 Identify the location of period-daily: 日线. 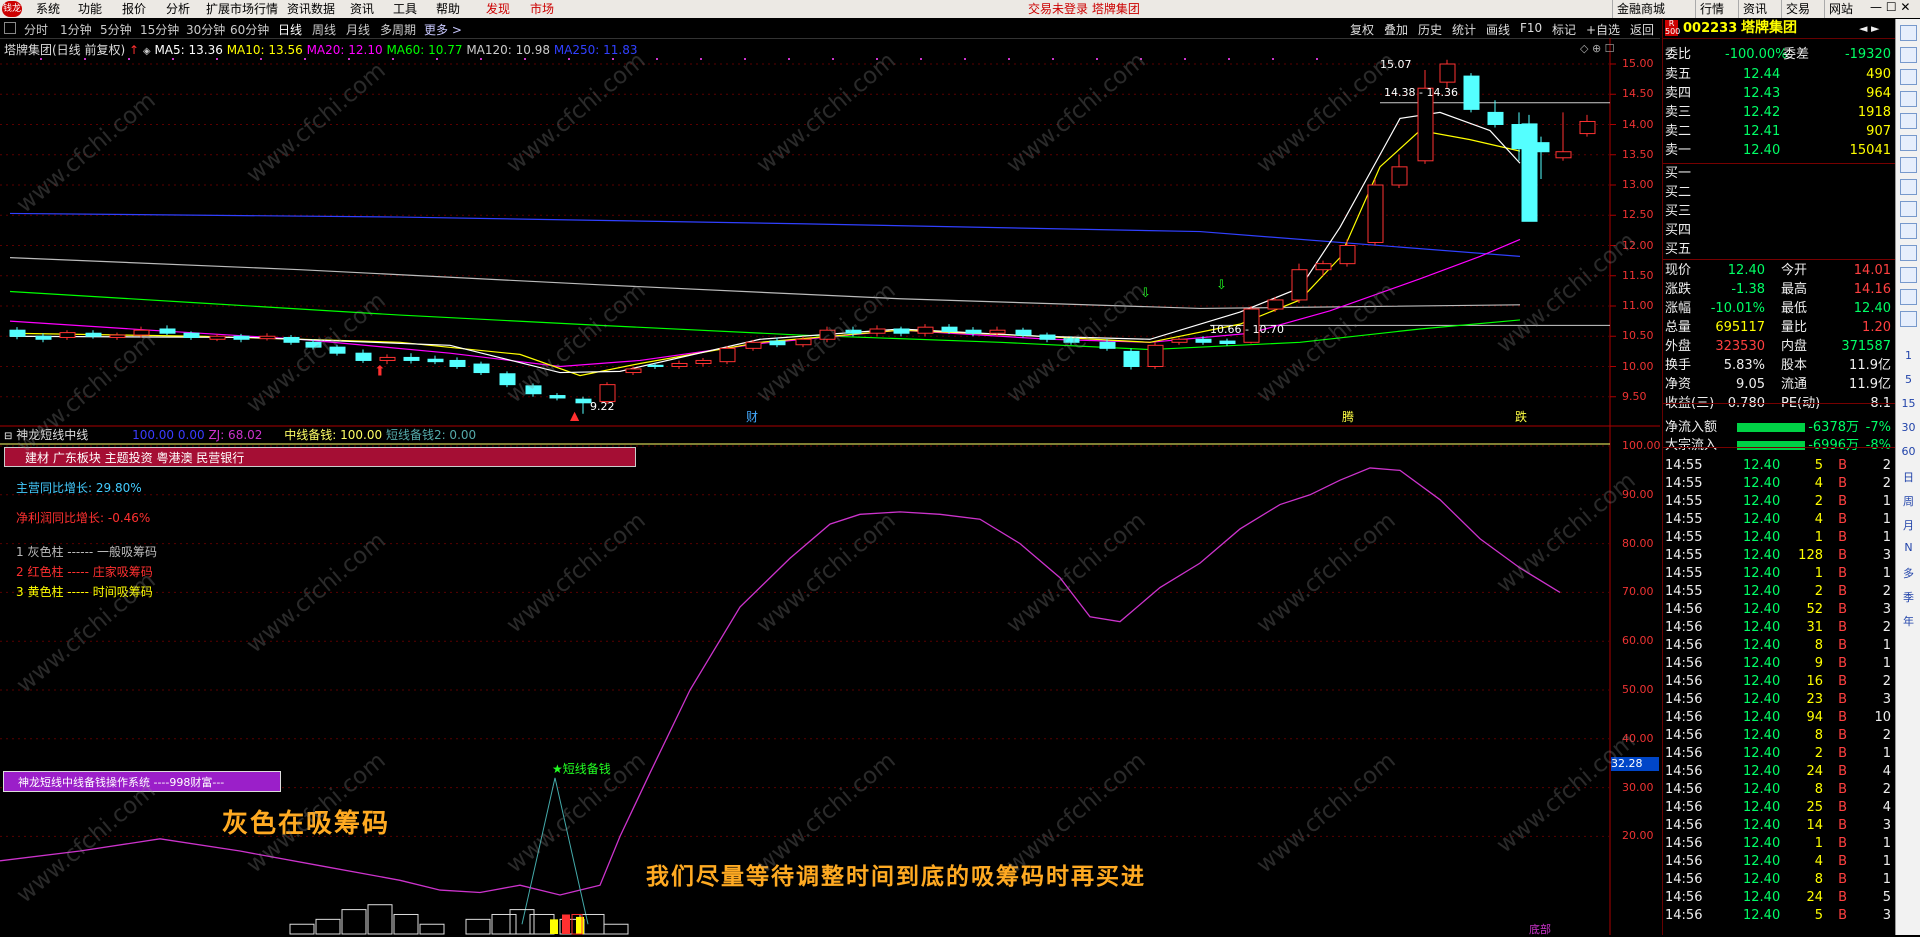
(290, 29).